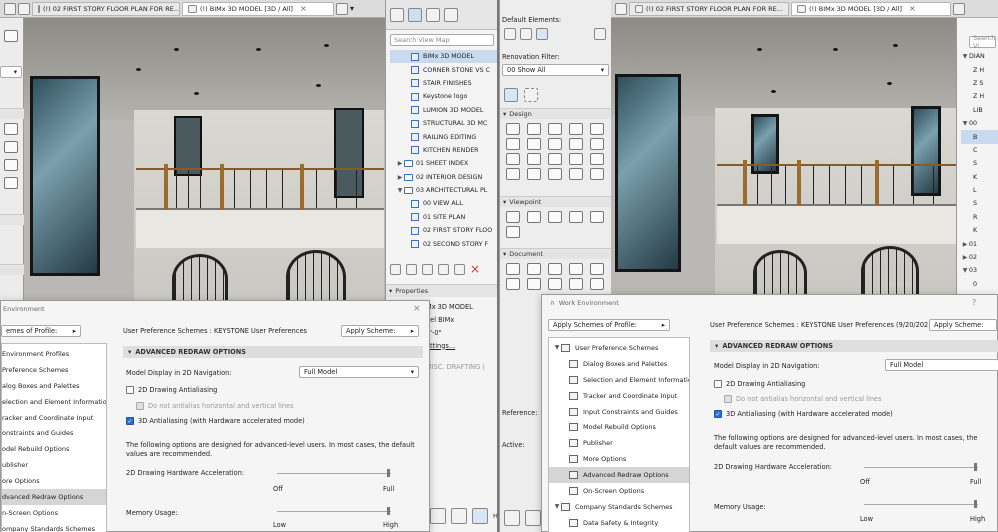 The height and width of the screenshot is (532, 998). I want to click on wall-tool-icon, so click(513, 129).